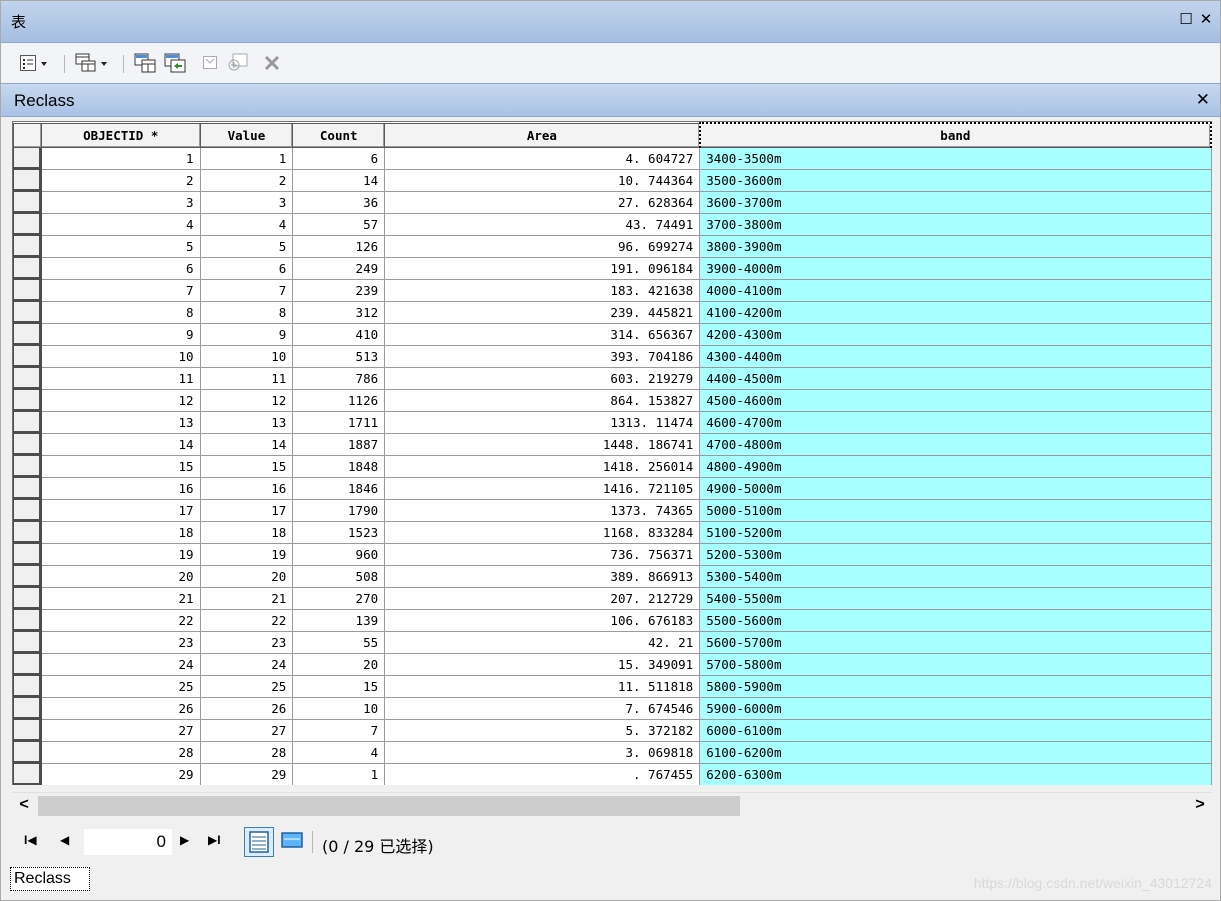  What do you see at coordinates (339, 444) in the screenshot?
I see `cell-count: 1887` at bounding box center [339, 444].